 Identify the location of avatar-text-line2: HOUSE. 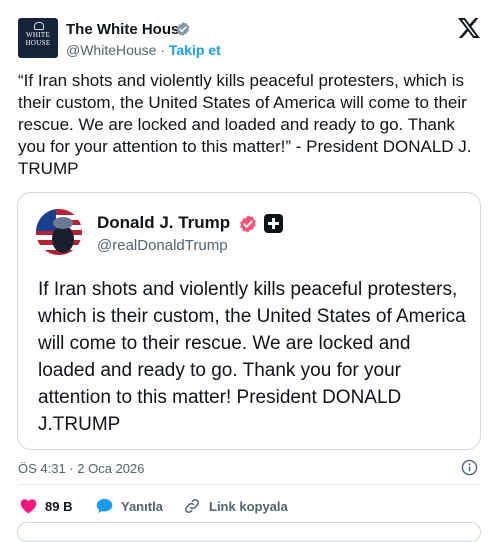
(38, 43).